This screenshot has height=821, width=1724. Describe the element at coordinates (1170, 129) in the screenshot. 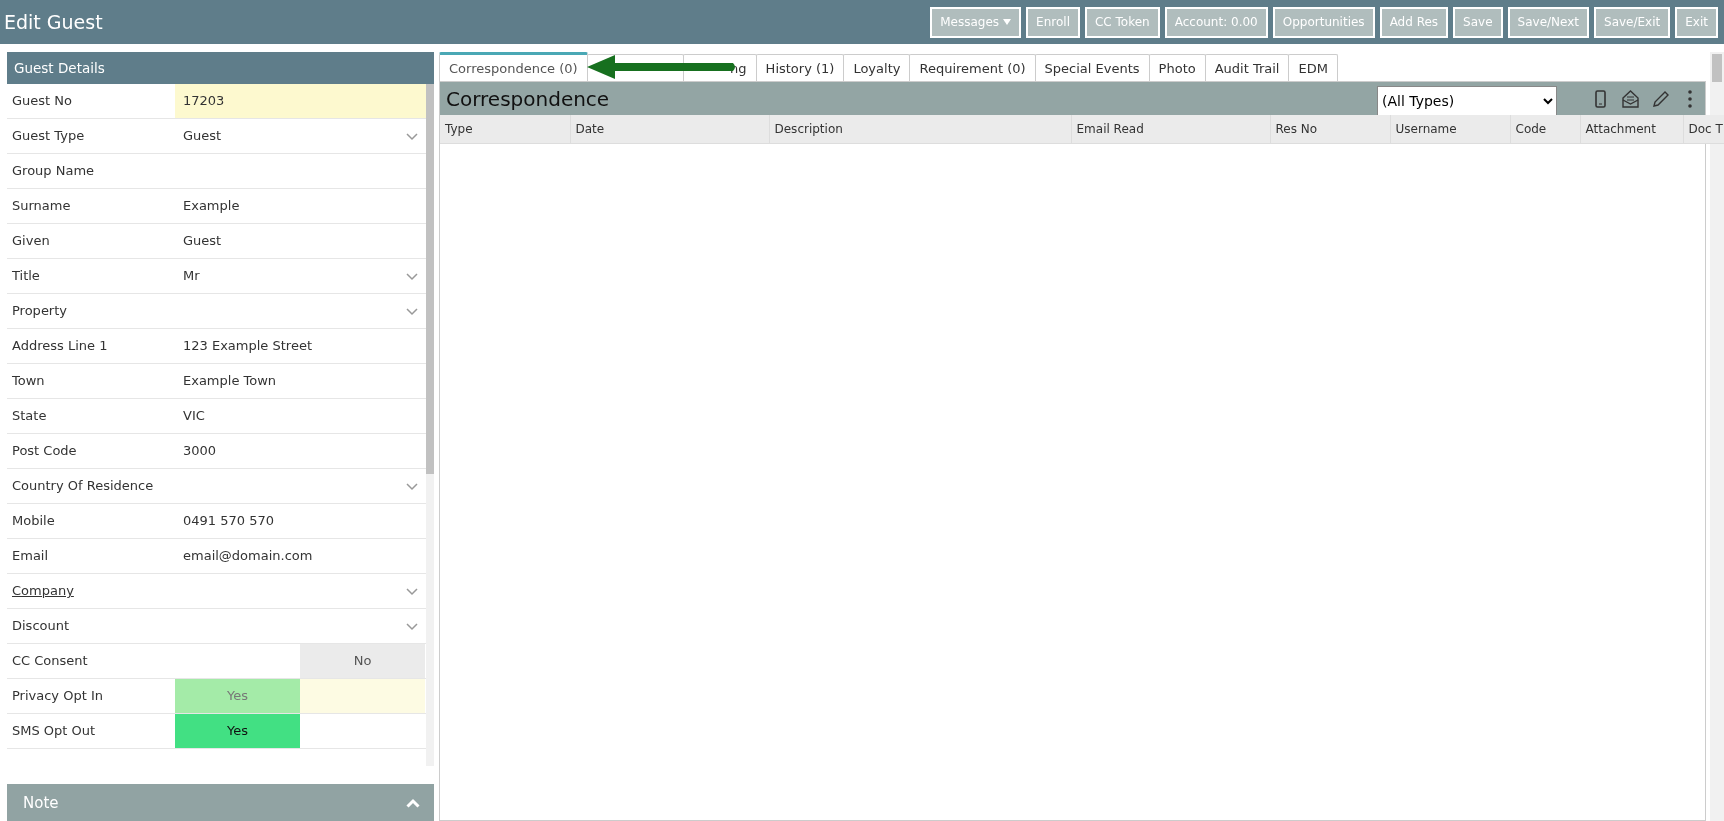

I see `column-header: Email Read` at that location.